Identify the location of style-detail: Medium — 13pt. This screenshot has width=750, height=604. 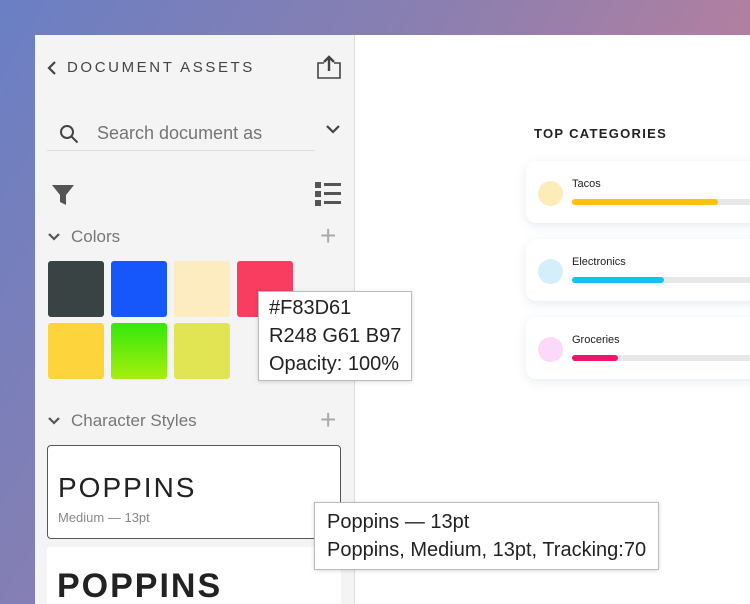
(104, 517).